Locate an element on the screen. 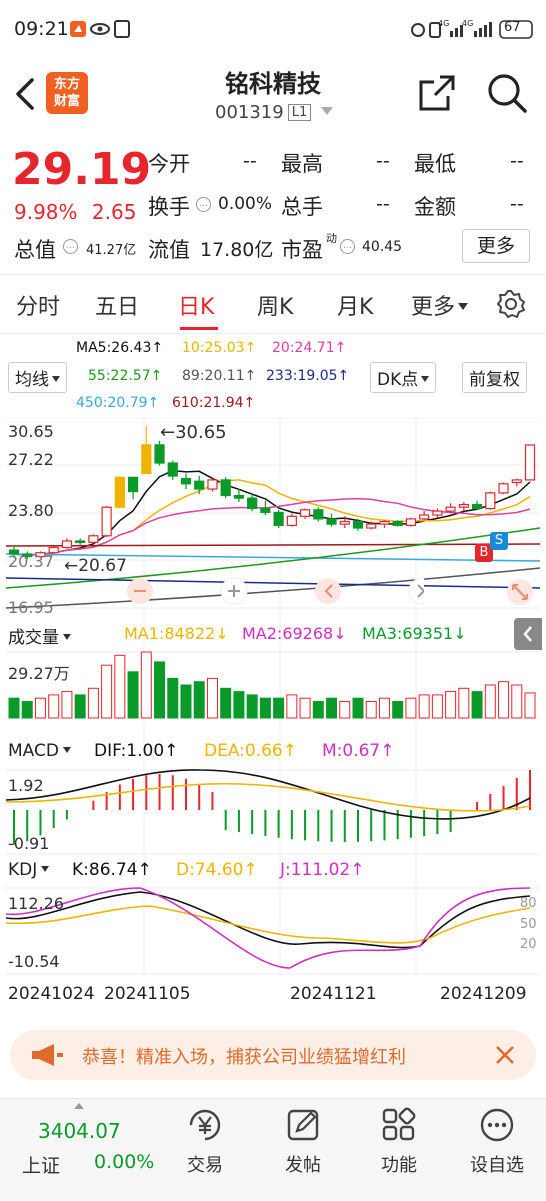 This screenshot has height=1201, width=546. index-name: 上证 is located at coordinates (41, 1166).